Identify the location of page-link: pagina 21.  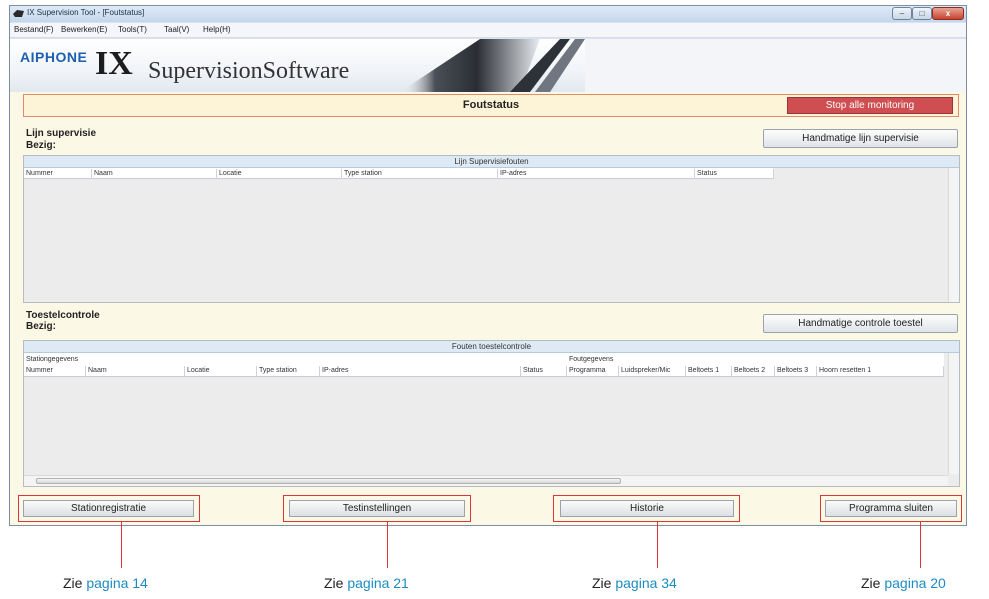
(378, 583).